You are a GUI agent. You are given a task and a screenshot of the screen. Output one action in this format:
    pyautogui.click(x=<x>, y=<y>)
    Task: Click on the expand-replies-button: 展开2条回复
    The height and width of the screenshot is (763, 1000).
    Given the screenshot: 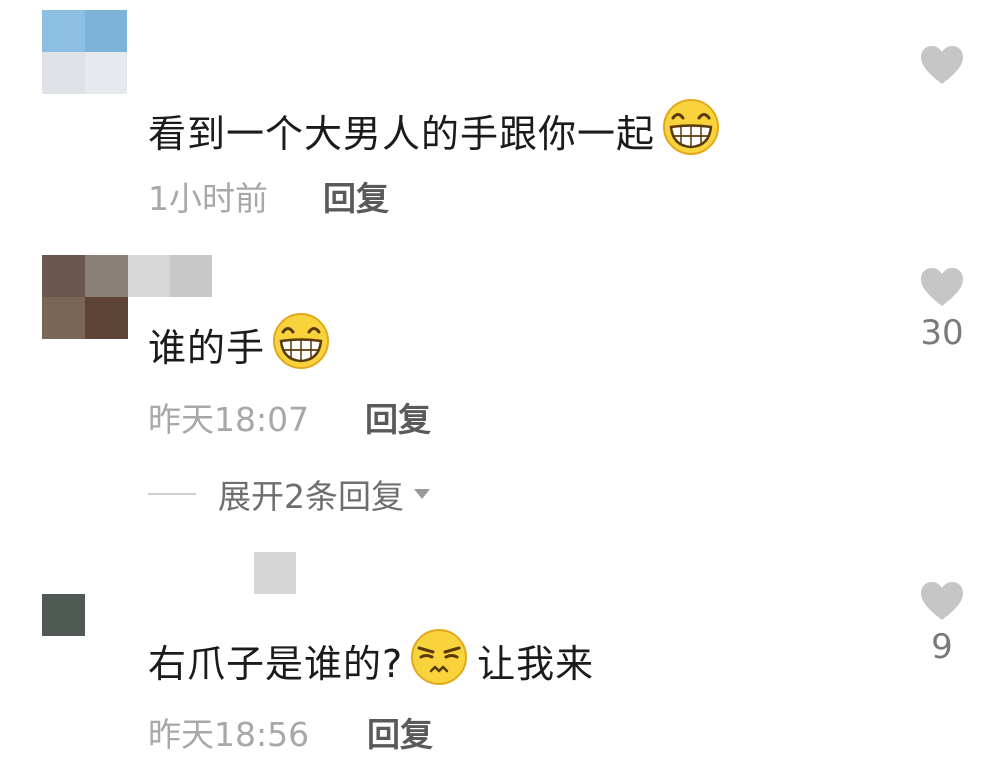 What is the action you would take?
    pyautogui.click(x=289, y=494)
    